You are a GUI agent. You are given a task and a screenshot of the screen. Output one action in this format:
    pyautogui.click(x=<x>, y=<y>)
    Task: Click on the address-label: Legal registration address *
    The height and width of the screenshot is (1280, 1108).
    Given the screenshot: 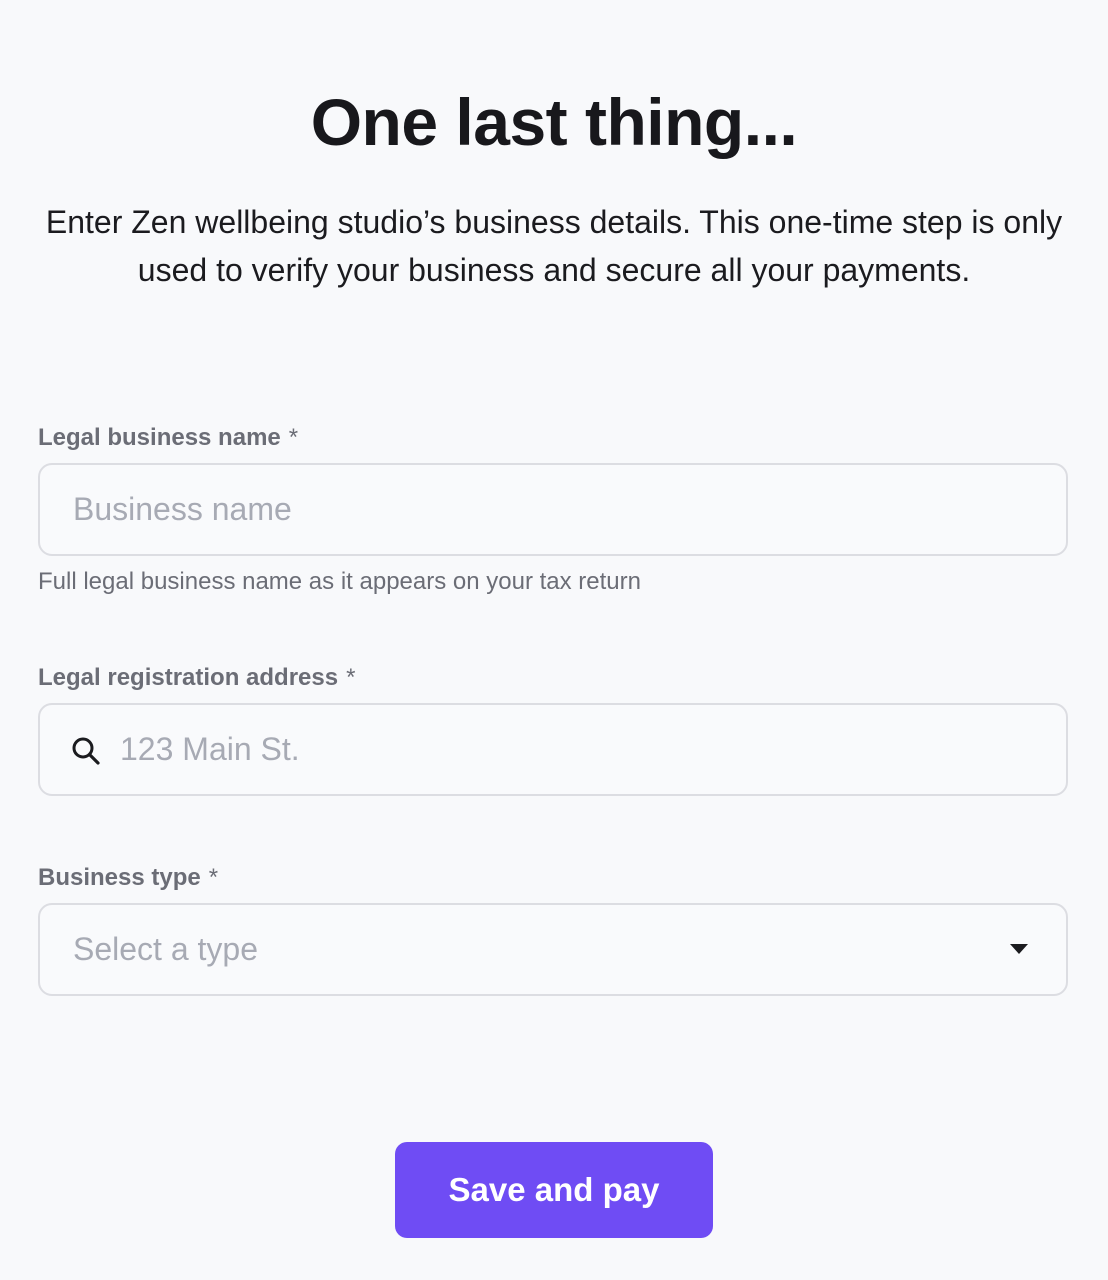 What is the action you would take?
    pyautogui.click(x=196, y=678)
    